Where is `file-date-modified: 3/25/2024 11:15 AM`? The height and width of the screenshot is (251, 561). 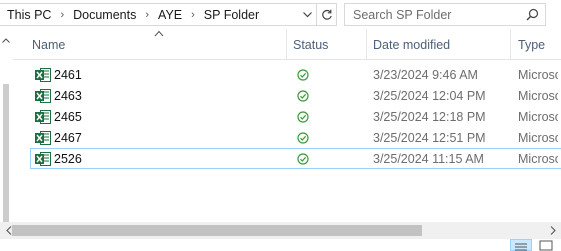 file-date-modified: 3/25/2024 11:15 AM is located at coordinates (428, 158).